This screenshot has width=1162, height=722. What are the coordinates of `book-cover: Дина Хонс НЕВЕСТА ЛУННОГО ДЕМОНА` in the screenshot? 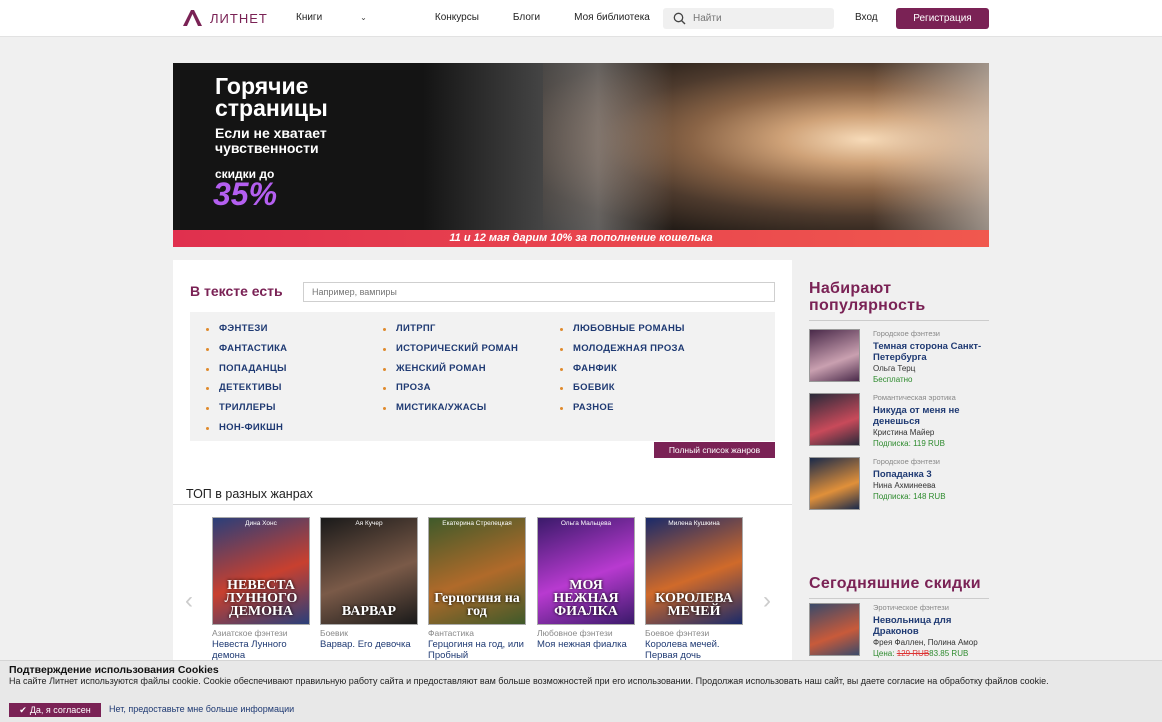 It's located at (261, 571).